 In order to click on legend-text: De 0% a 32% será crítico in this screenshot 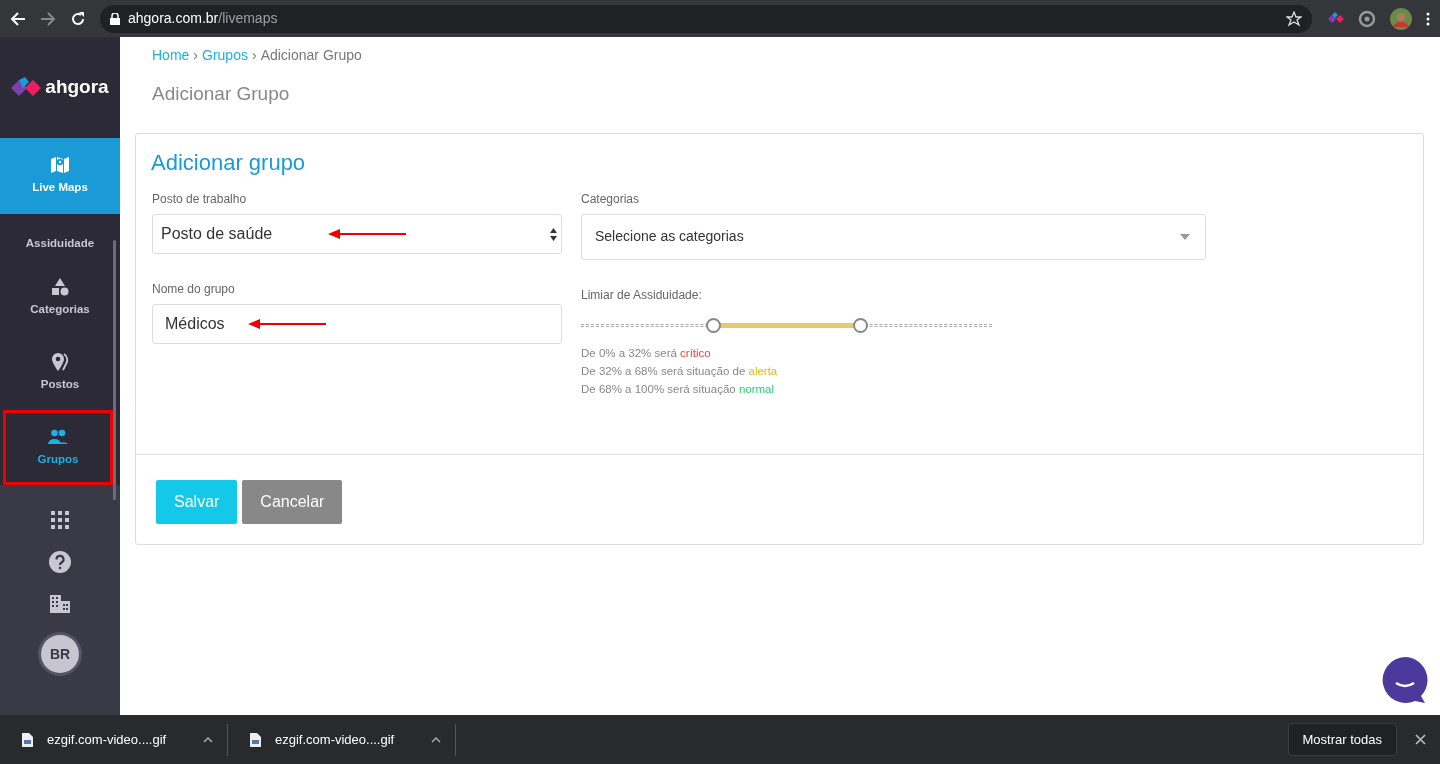, I will do `click(646, 353)`.